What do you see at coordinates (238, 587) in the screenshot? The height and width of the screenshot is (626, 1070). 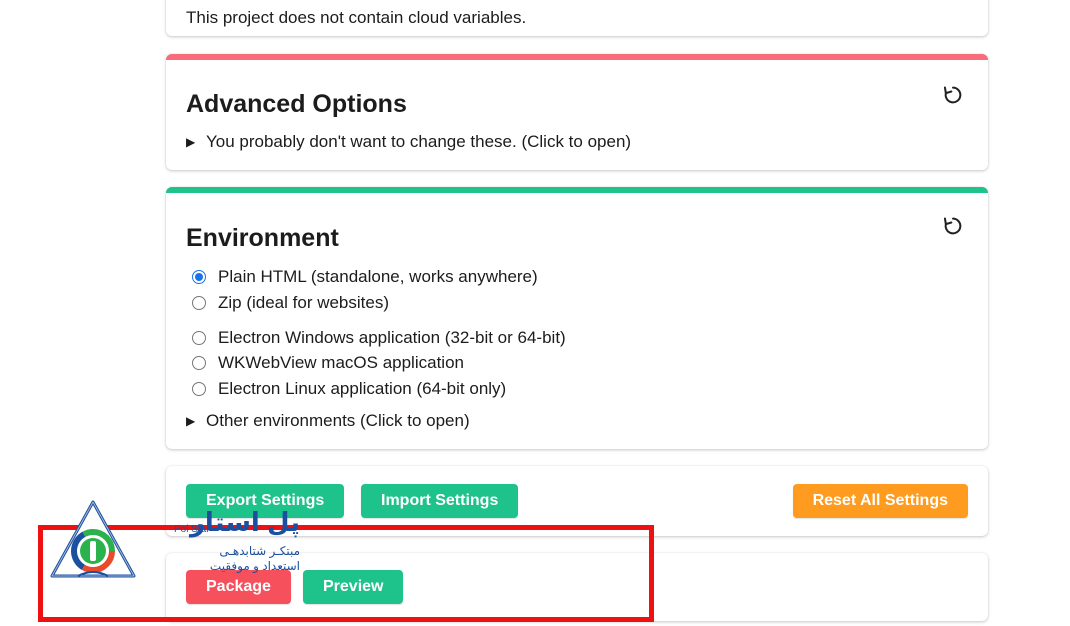 I see `package-button: Package` at bounding box center [238, 587].